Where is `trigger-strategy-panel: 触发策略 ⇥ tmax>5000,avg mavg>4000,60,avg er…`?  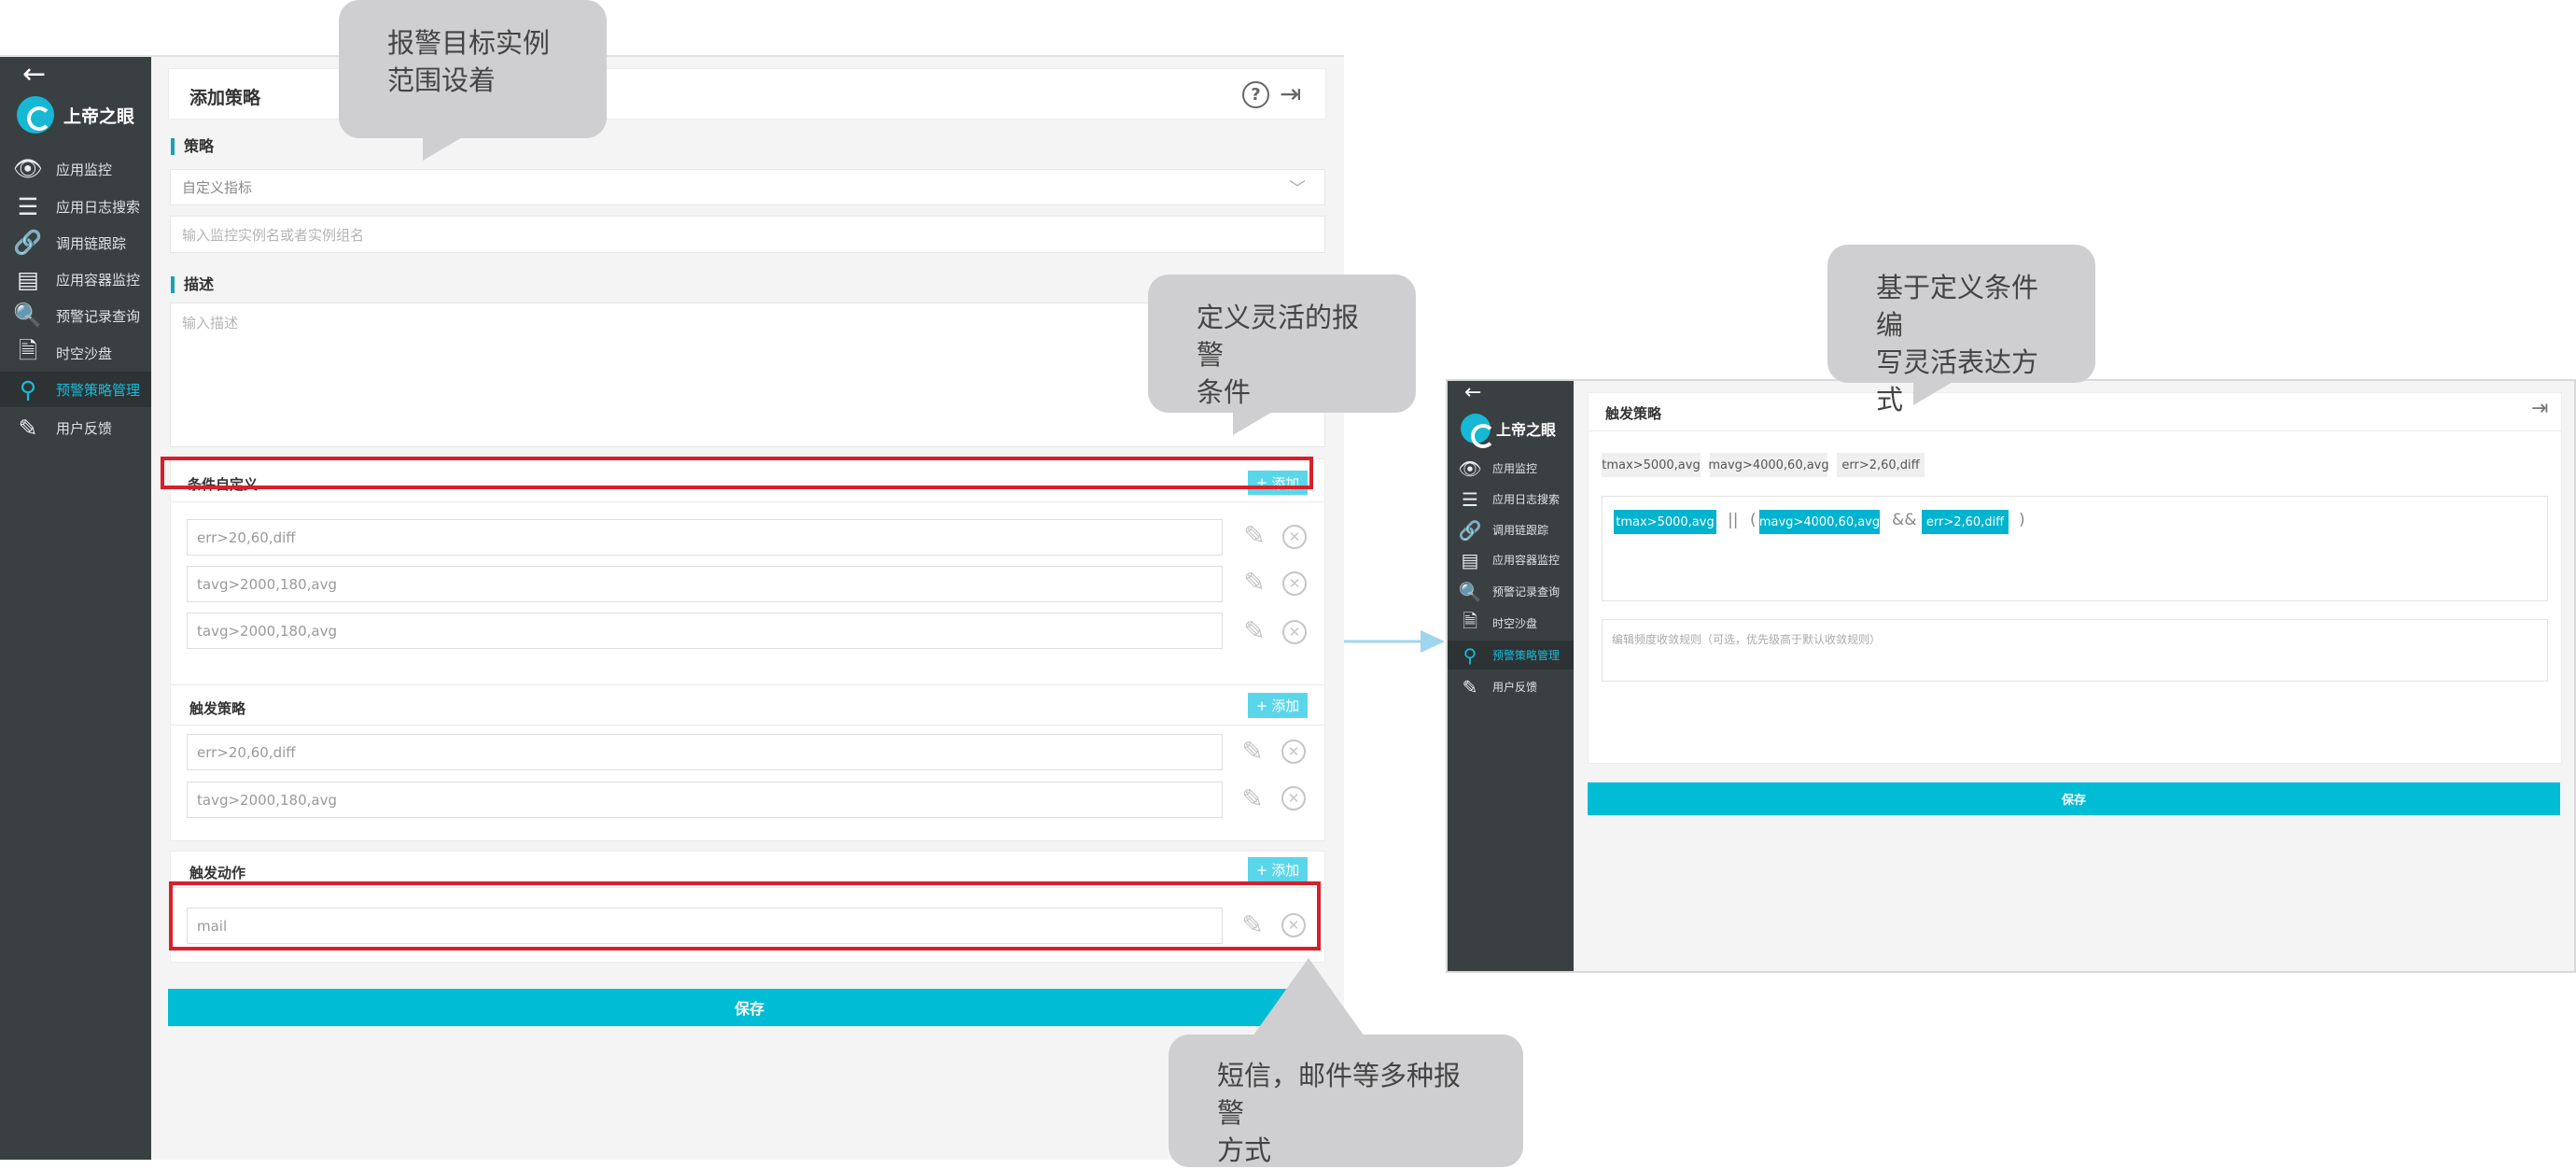
trigger-strategy-panel: 触发策略 ⇥ tmax>5000,avg mavg>4000,60,avg er… is located at coordinates (2075, 578).